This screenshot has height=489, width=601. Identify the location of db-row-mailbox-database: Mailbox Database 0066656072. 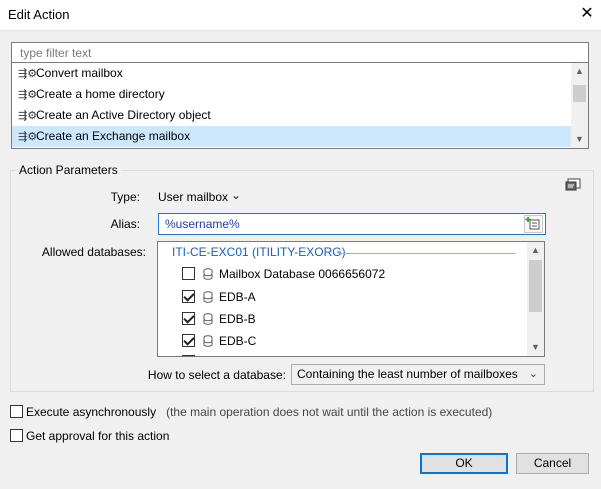
(283, 273).